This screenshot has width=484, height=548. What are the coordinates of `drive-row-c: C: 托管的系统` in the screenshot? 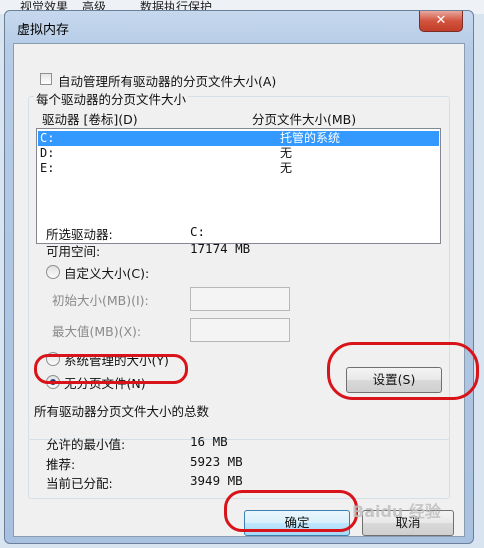 It's located at (238, 138).